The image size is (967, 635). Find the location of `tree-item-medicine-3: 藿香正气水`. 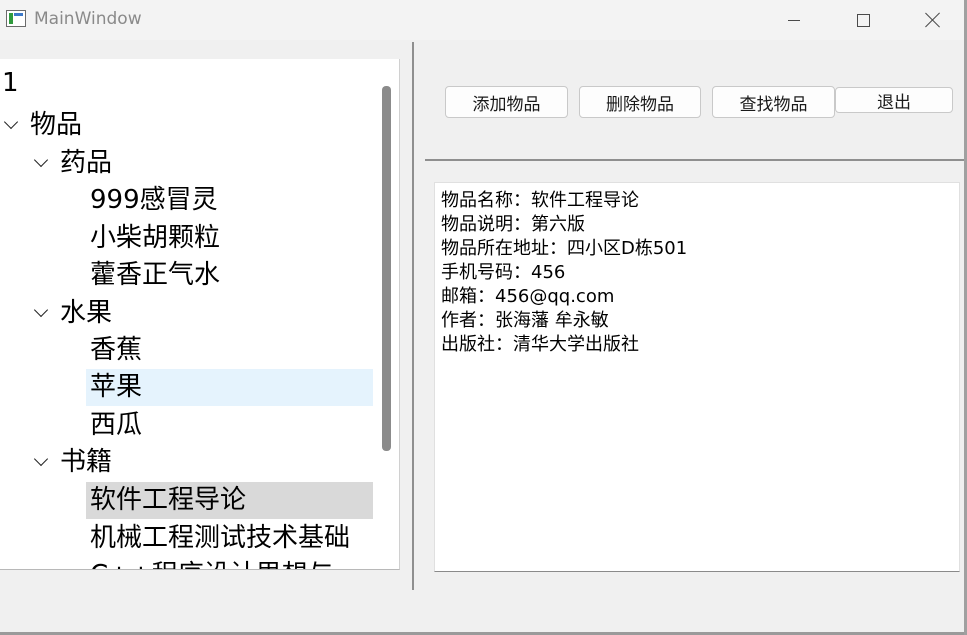

tree-item-medicine-3: 藿香正气水 is located at coordinates (229, 275).